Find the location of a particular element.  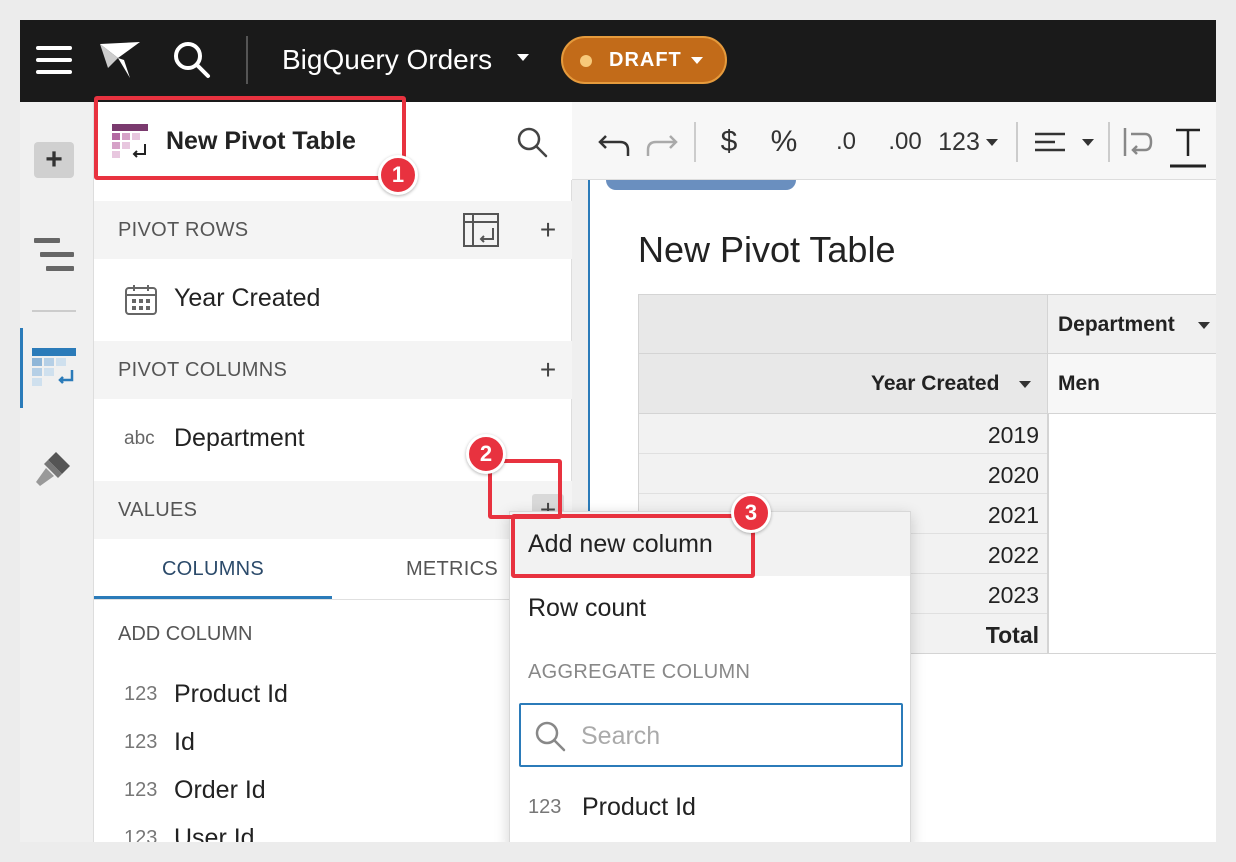

draft-label: DRAFT is located at coordinates (645, 60).